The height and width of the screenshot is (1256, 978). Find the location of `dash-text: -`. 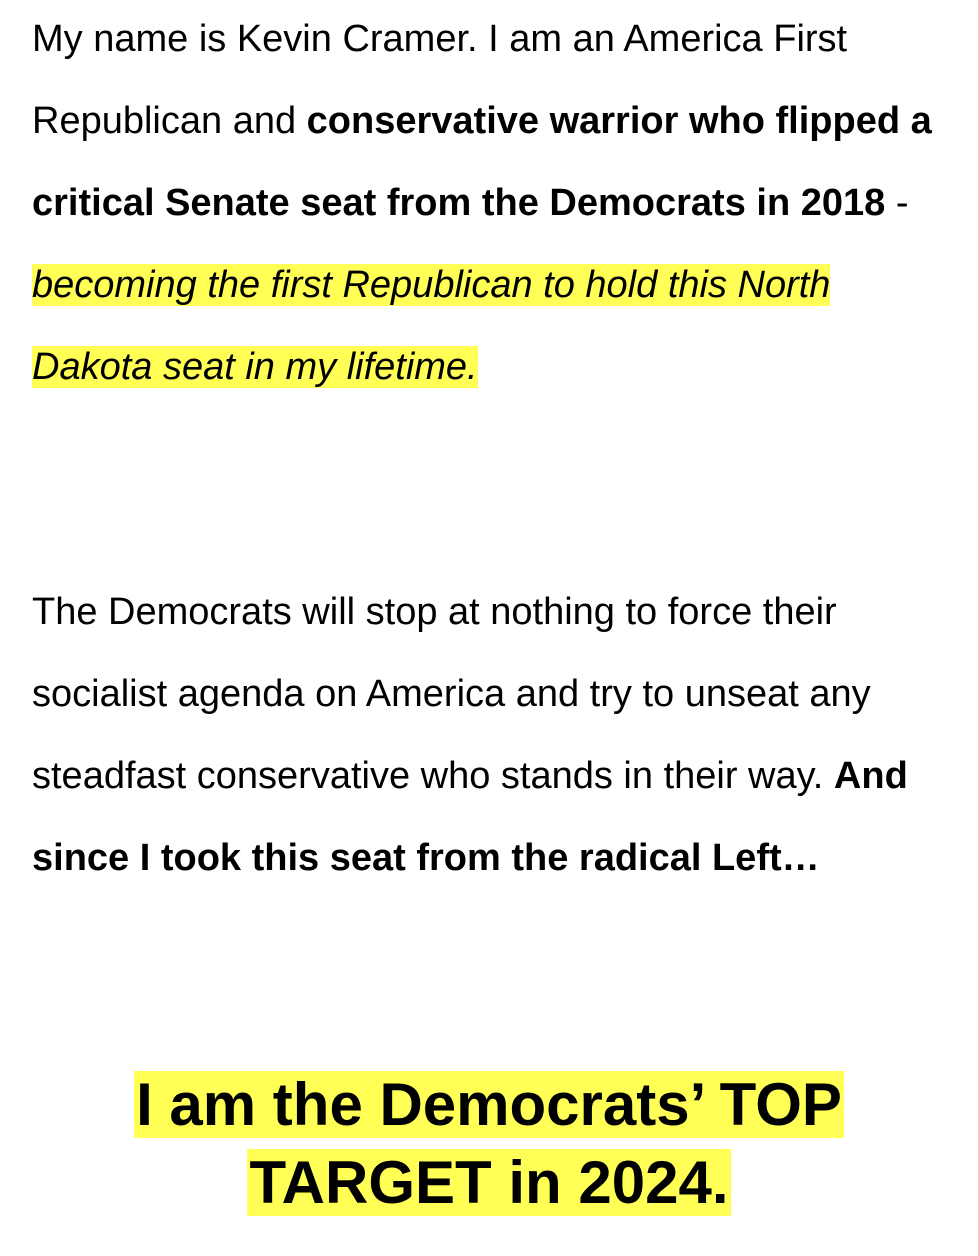

dash-text: - is located at coordinates (897, 203).